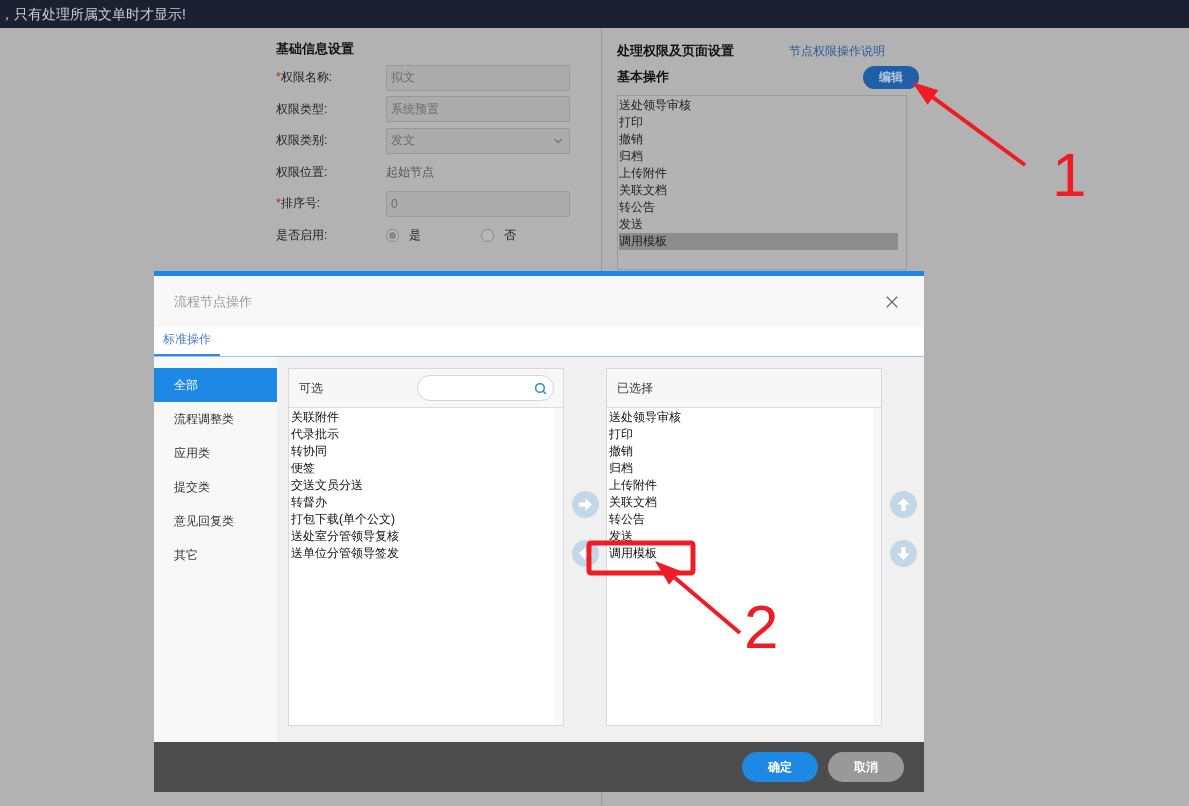 This screenshot has width=1189, height=806. What do you see at coordinates (422, 434) in the screenshot?
I see `list-item: 代录批示` at bounding box center [422, 434].